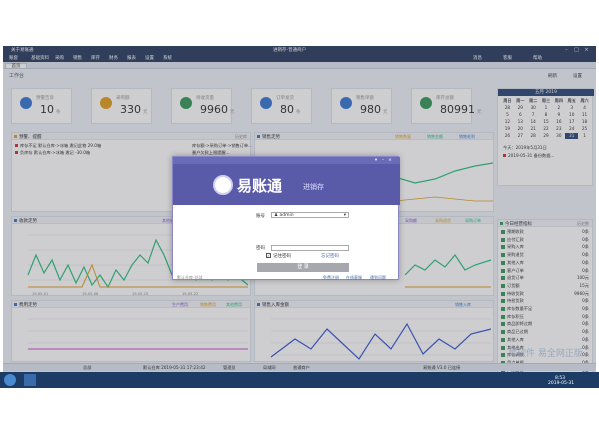 This screenshot has height=433, width=599. What do you see at coordinates (190, 277) in the screenshot?
I see `login-footer: 默认仓库-总部` at bounding box center [190, 277].